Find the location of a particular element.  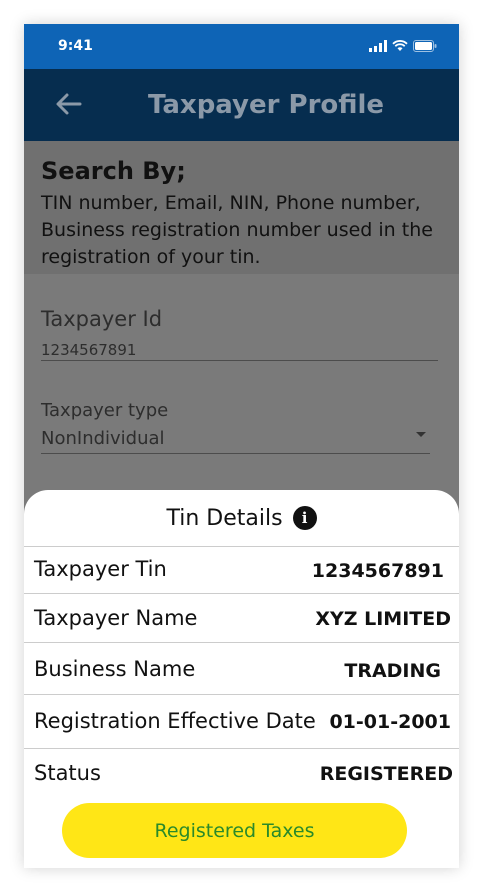

detail-row-taxpayer-name: Taxpayer Name XYZ LIMITED is located at coordinates (241, 618).